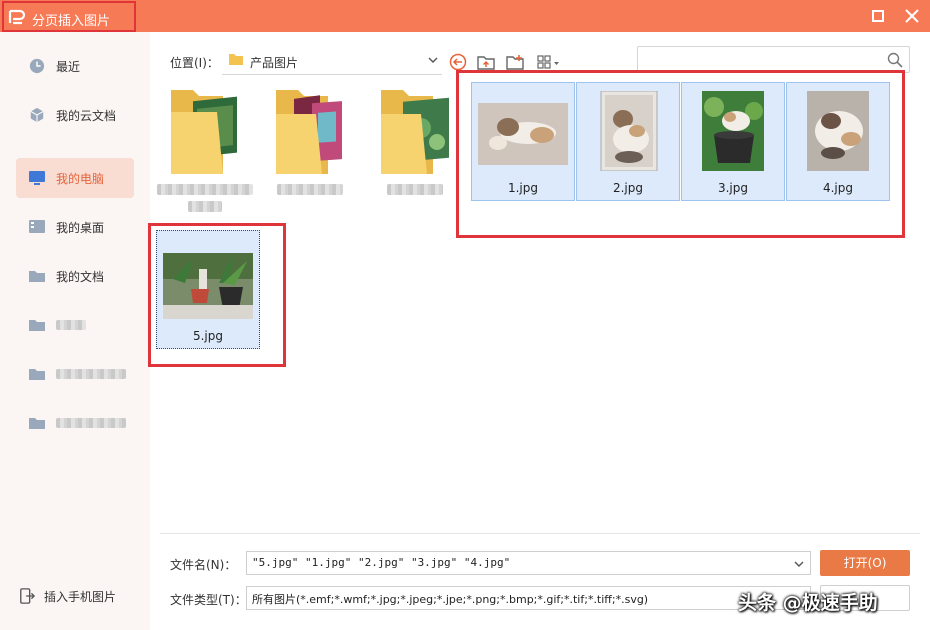  I want to click on back-icon, so click(458, 62).